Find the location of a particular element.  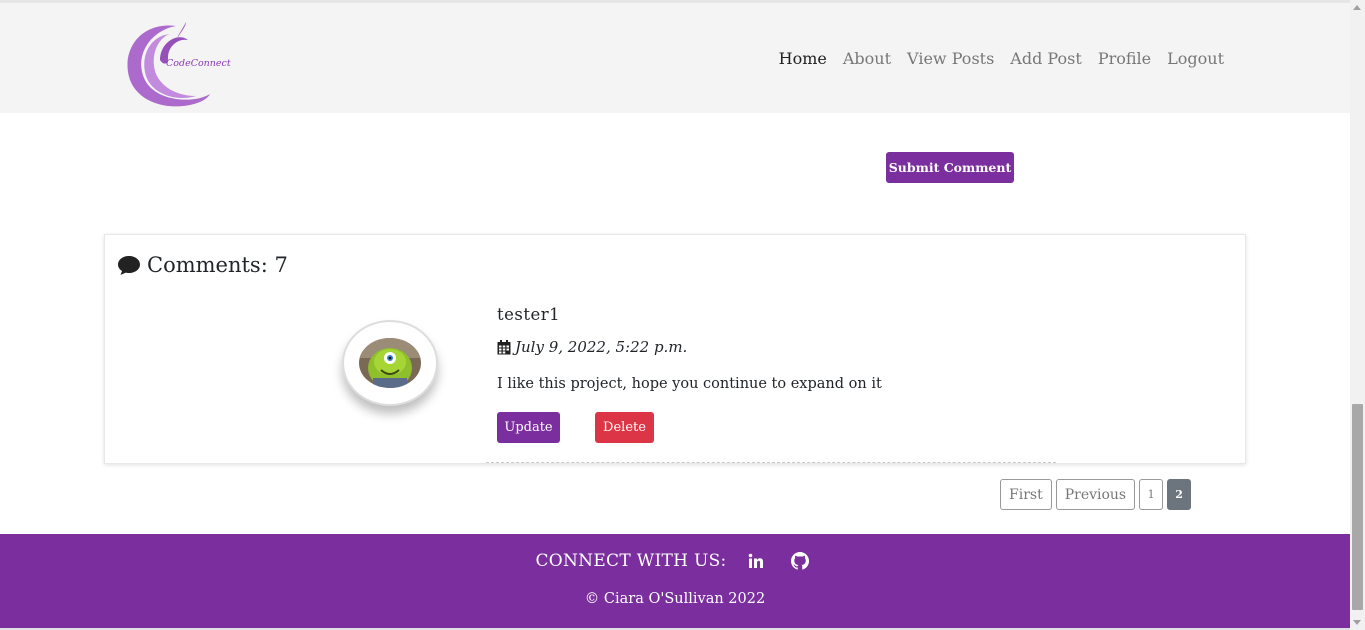

linkedin-icon is located at coordinates (756, 561).